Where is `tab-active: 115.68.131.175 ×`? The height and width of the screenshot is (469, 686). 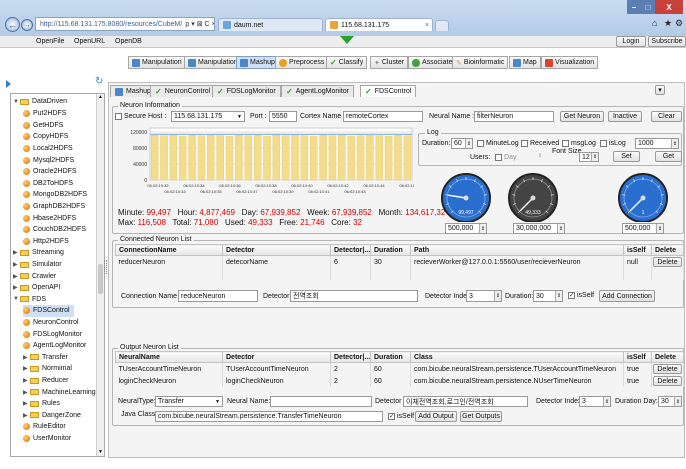 tab-active: 115.68.131.175 × is located at coordinates (379, 24).